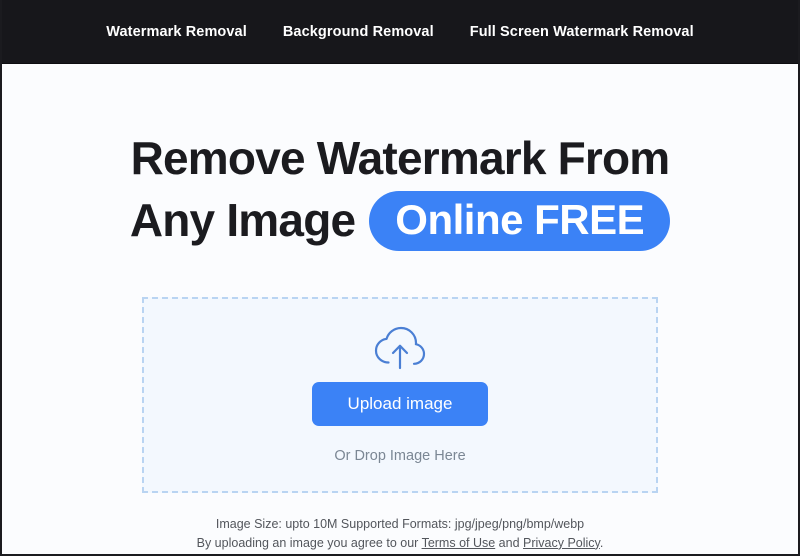 This screenshot has width=800, height=556. What do you see at coordinates (400, 455) in the screenshot?
I see `drop-image-hint: Or Drop Image Here` at bounding box center [400, 455].